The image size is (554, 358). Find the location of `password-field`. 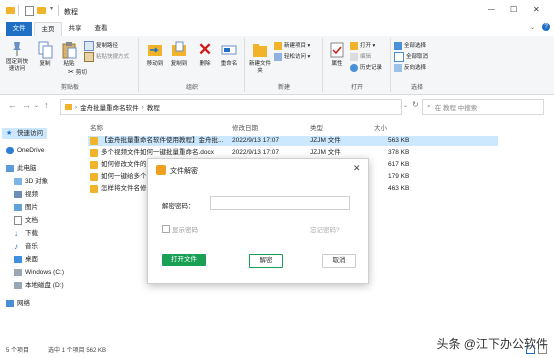

password-field is located at coordinates (280, 203).